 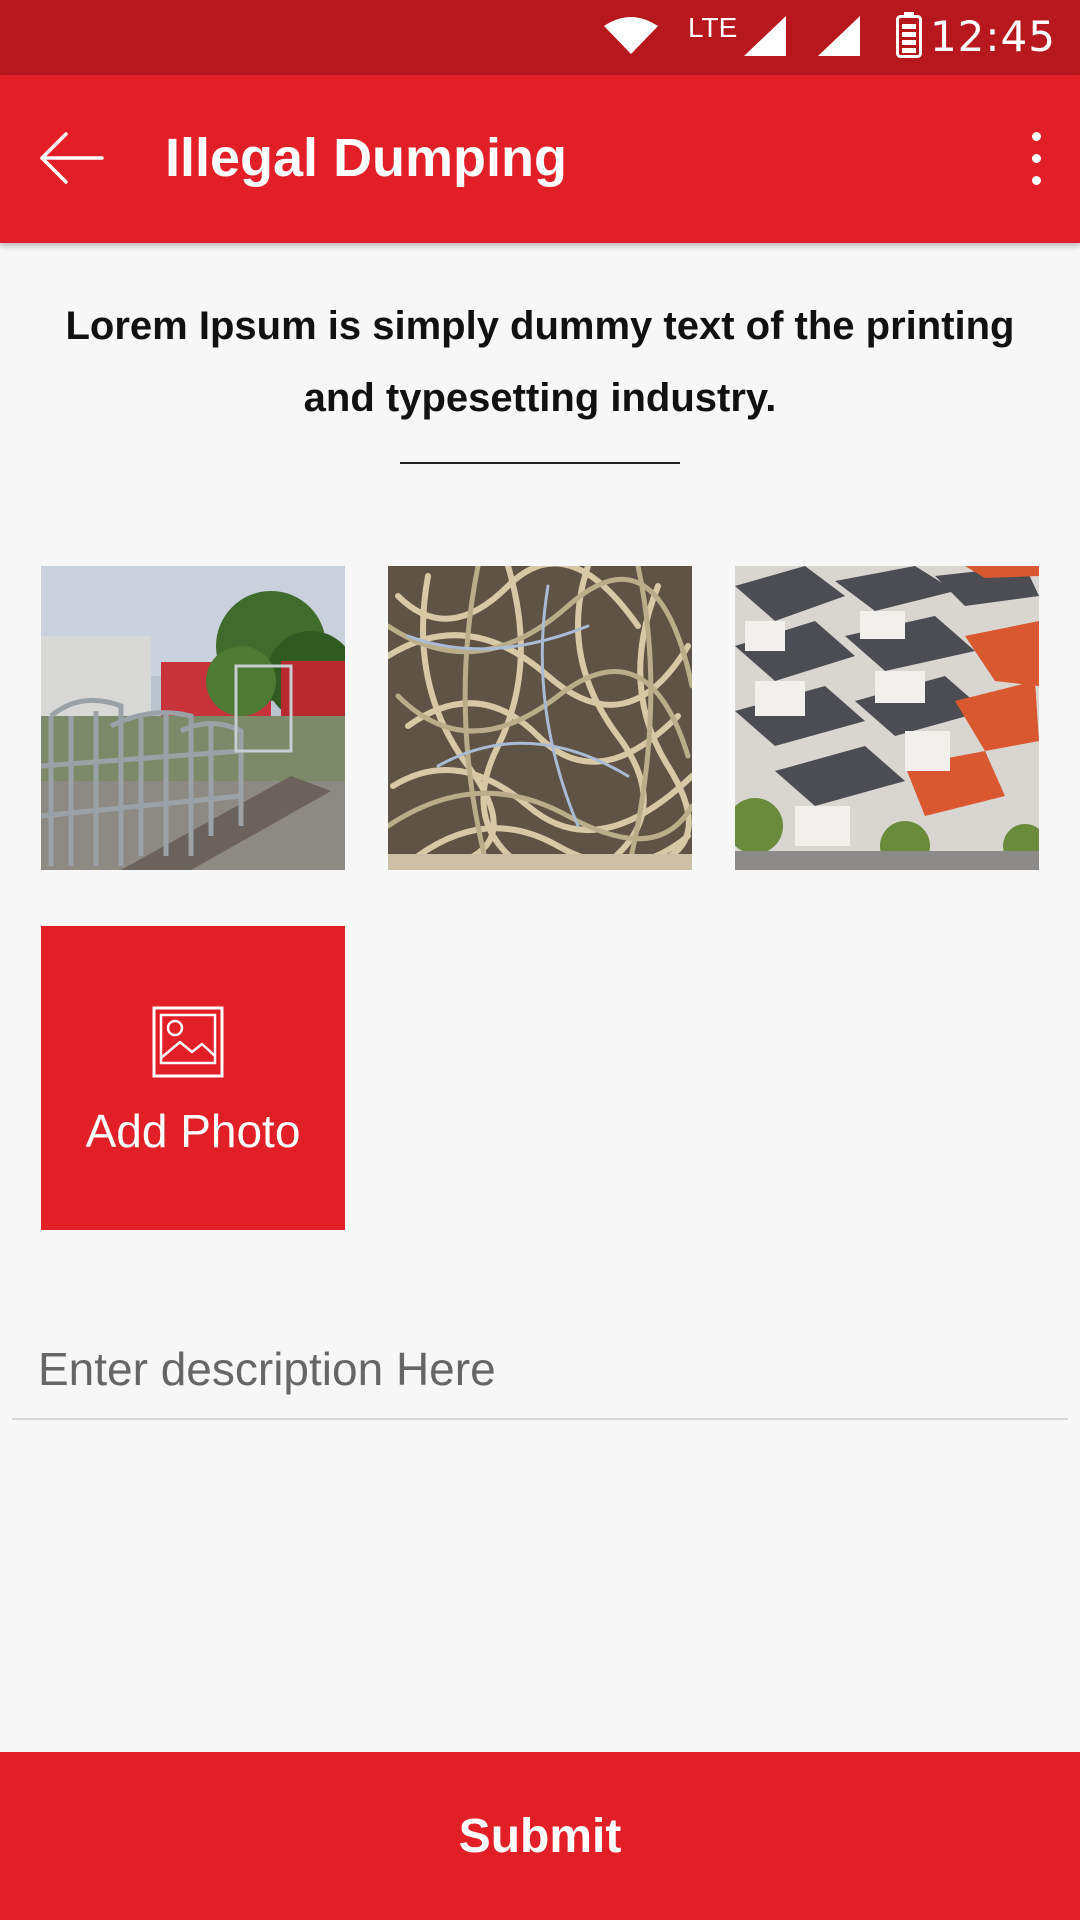 What do you see at coordinates (713, 27) in the screenshot?
I see `network-type-label: LTE` at bounding box center [713, 27].